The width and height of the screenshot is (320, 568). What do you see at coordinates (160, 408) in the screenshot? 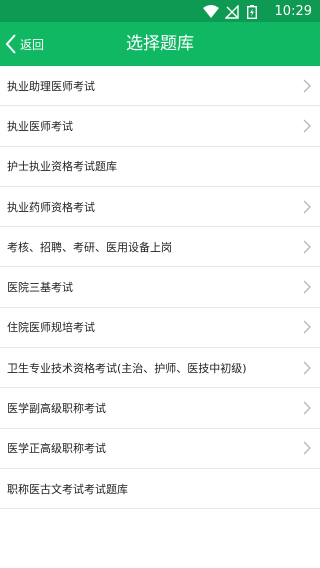
I see `list-item: 医学副高级职称考试` at bounding box center [160, 408].